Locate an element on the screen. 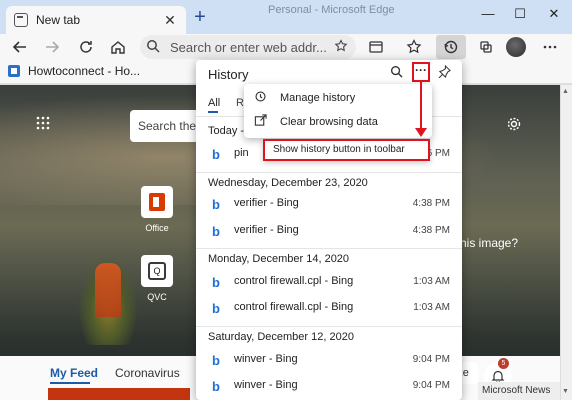  page-scrollbar is located at coordinates (566, 242).